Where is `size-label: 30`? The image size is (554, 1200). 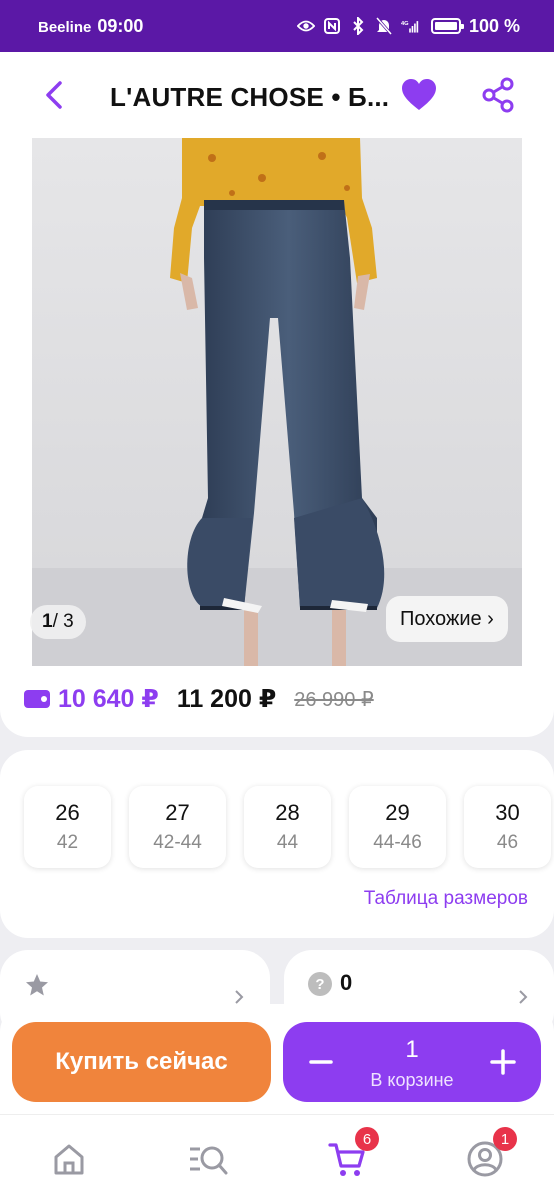 size-label: 30 is located at coordinates (507, 812).